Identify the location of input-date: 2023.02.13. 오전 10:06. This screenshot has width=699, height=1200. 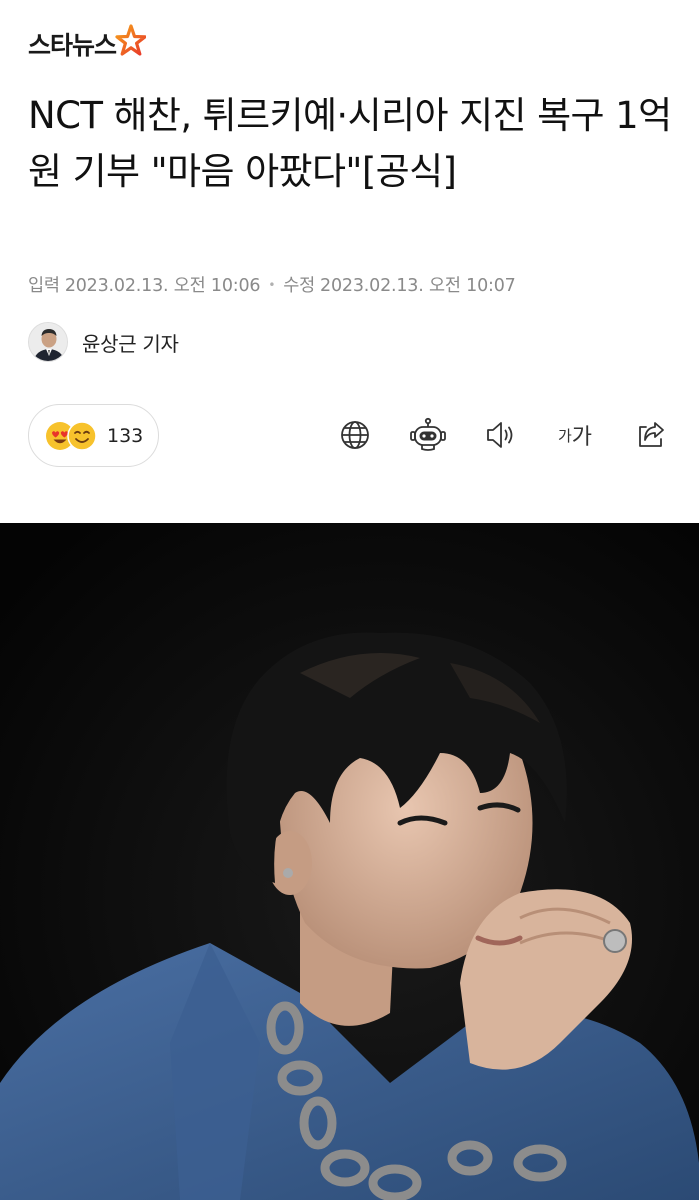
(162, 286).